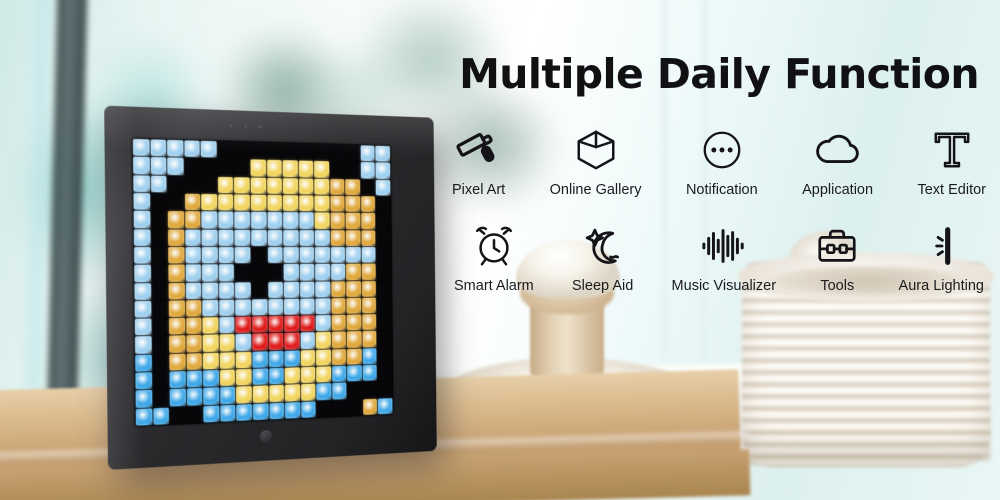 Image resolution: width=1000 pixels, height=500 pixels. Describe the element at coordinates (724, 256) in the screenshot. I see `feature-music-visualizer: Music Visualizer` at that location.